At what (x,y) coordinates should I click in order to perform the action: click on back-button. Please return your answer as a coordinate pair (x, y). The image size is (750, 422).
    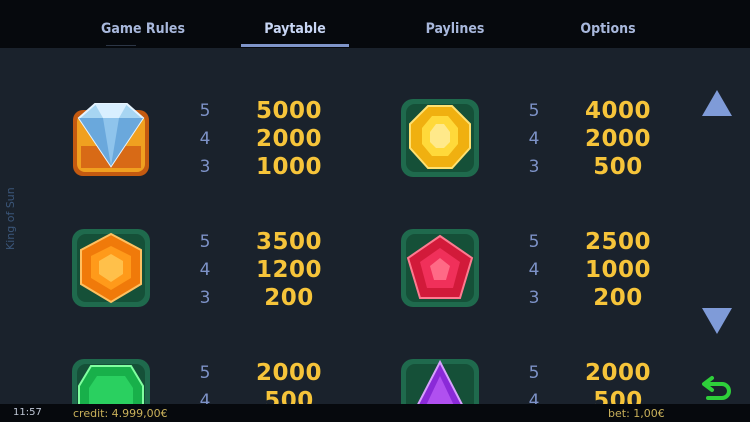
    Looking at the image, I should click on (717, 387).